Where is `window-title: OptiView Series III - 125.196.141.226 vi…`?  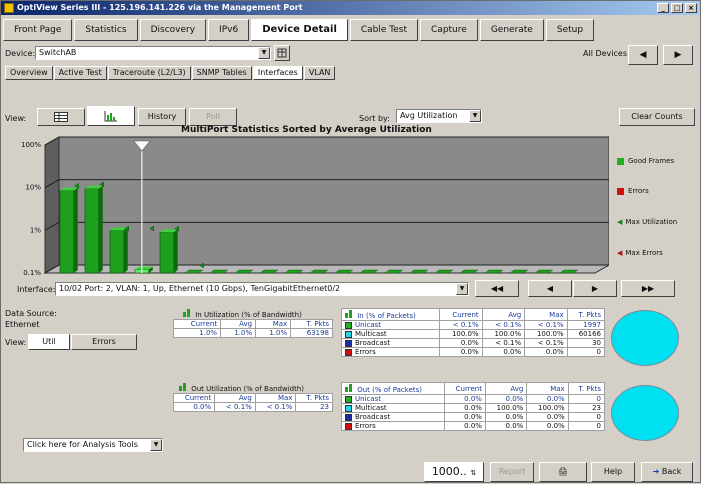 window-title: OptiView Series III - 125.196.141.226 vi… is located at coordinates (160, 7).